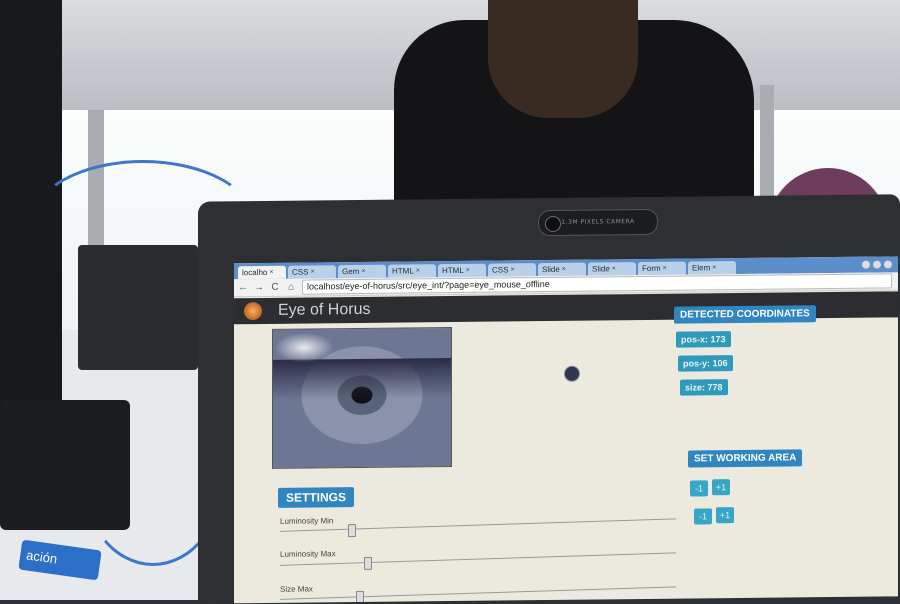 The width and height of the screenshot is (900, 604). Describe the element at coordinates (253, 311) in the screenshot. I see `eye-logo-icon` at that location.